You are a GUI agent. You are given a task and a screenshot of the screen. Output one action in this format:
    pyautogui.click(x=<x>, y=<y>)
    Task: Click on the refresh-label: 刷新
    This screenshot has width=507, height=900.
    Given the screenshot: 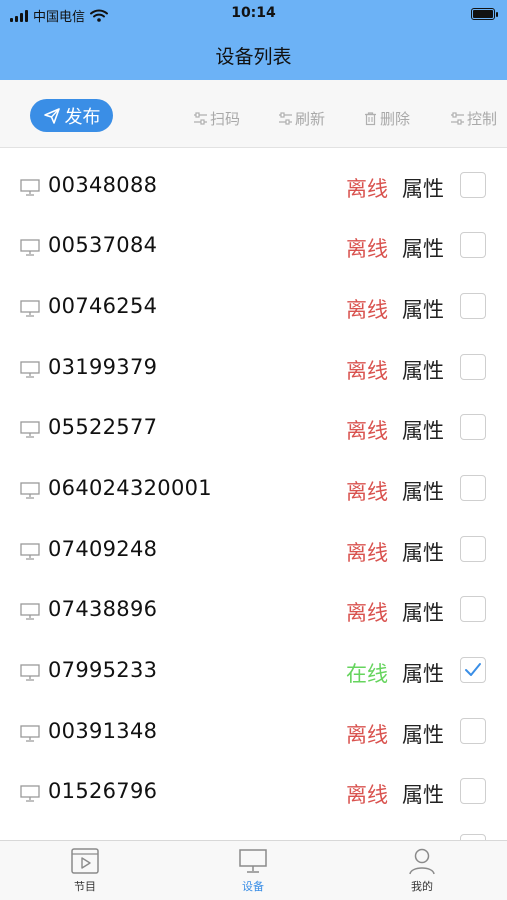 What is the action you would take?
    pyautogui.click(x=310, y=119)
    